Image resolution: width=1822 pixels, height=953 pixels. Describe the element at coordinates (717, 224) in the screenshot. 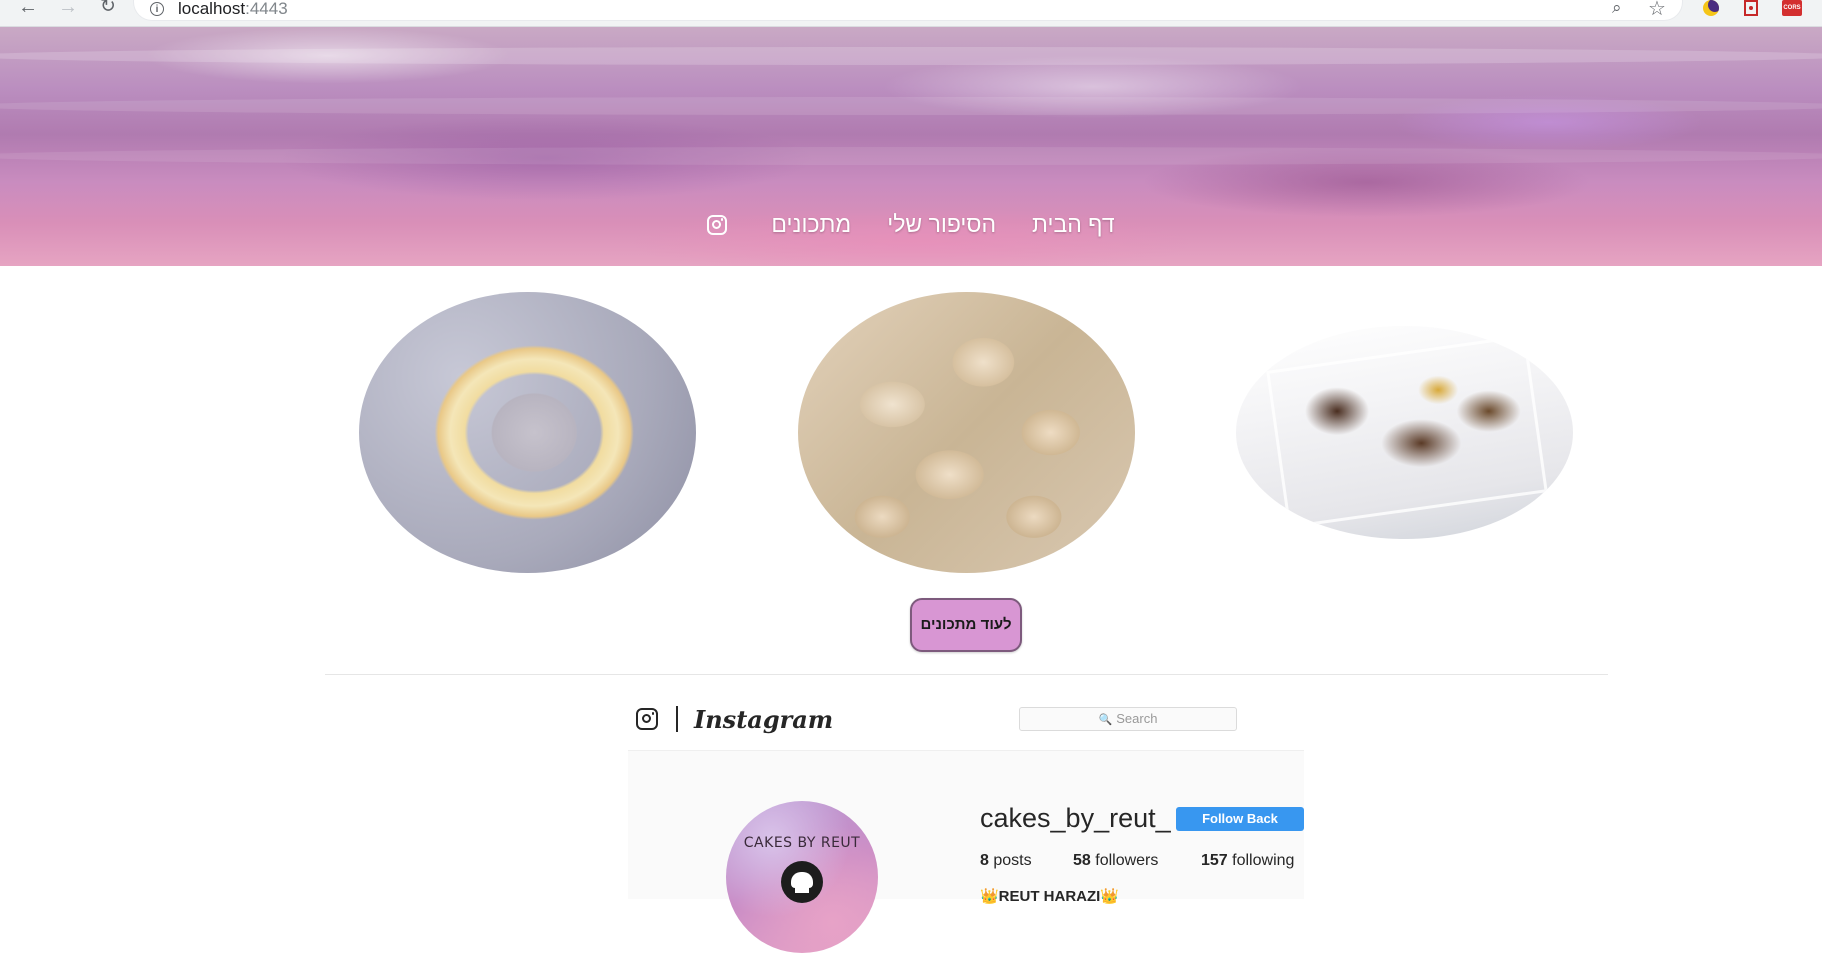

I see `instagram-icon` at that location.